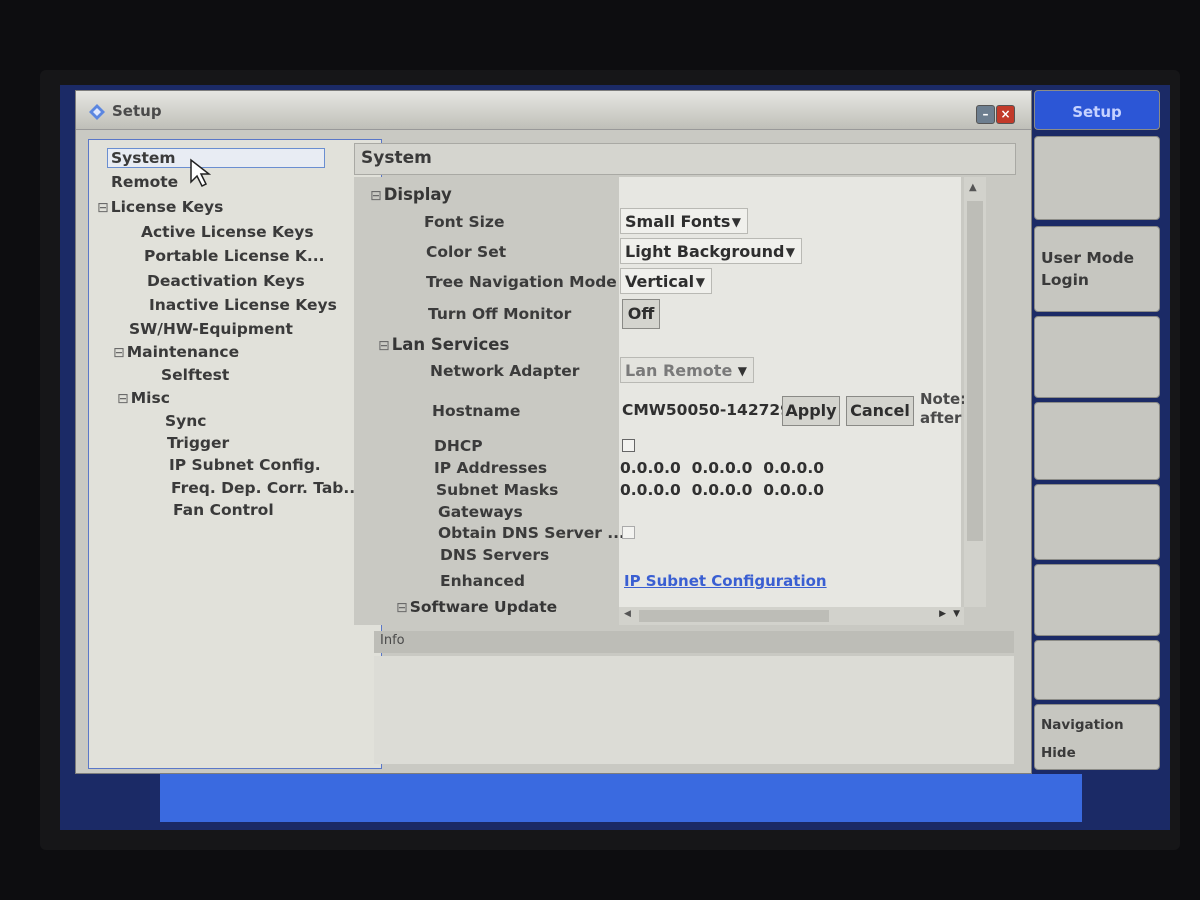  Describe the element at coordinates (392, 640) in the screenshot. I see `info-label: Info` at that location.